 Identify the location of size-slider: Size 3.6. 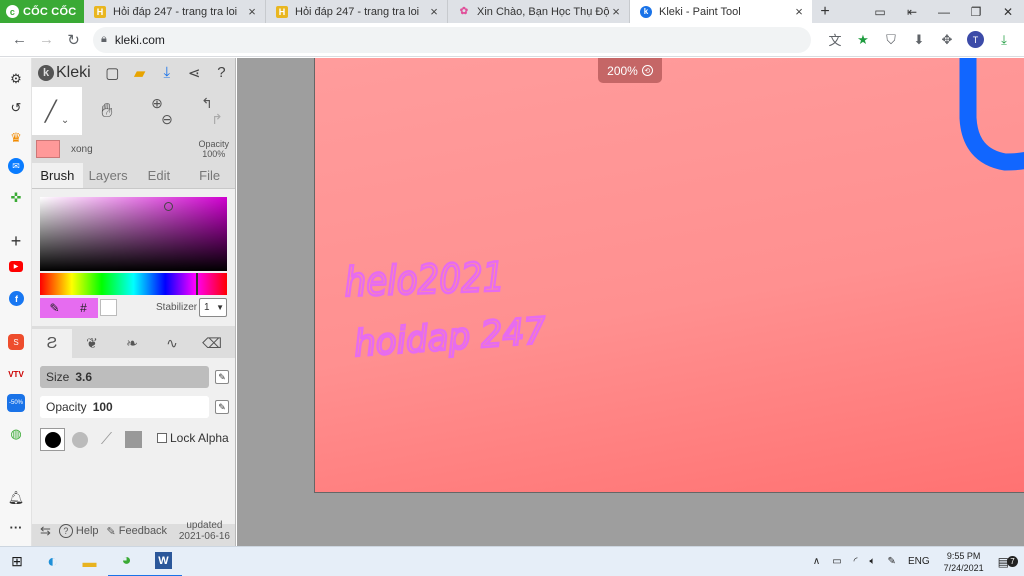
(124, 377).